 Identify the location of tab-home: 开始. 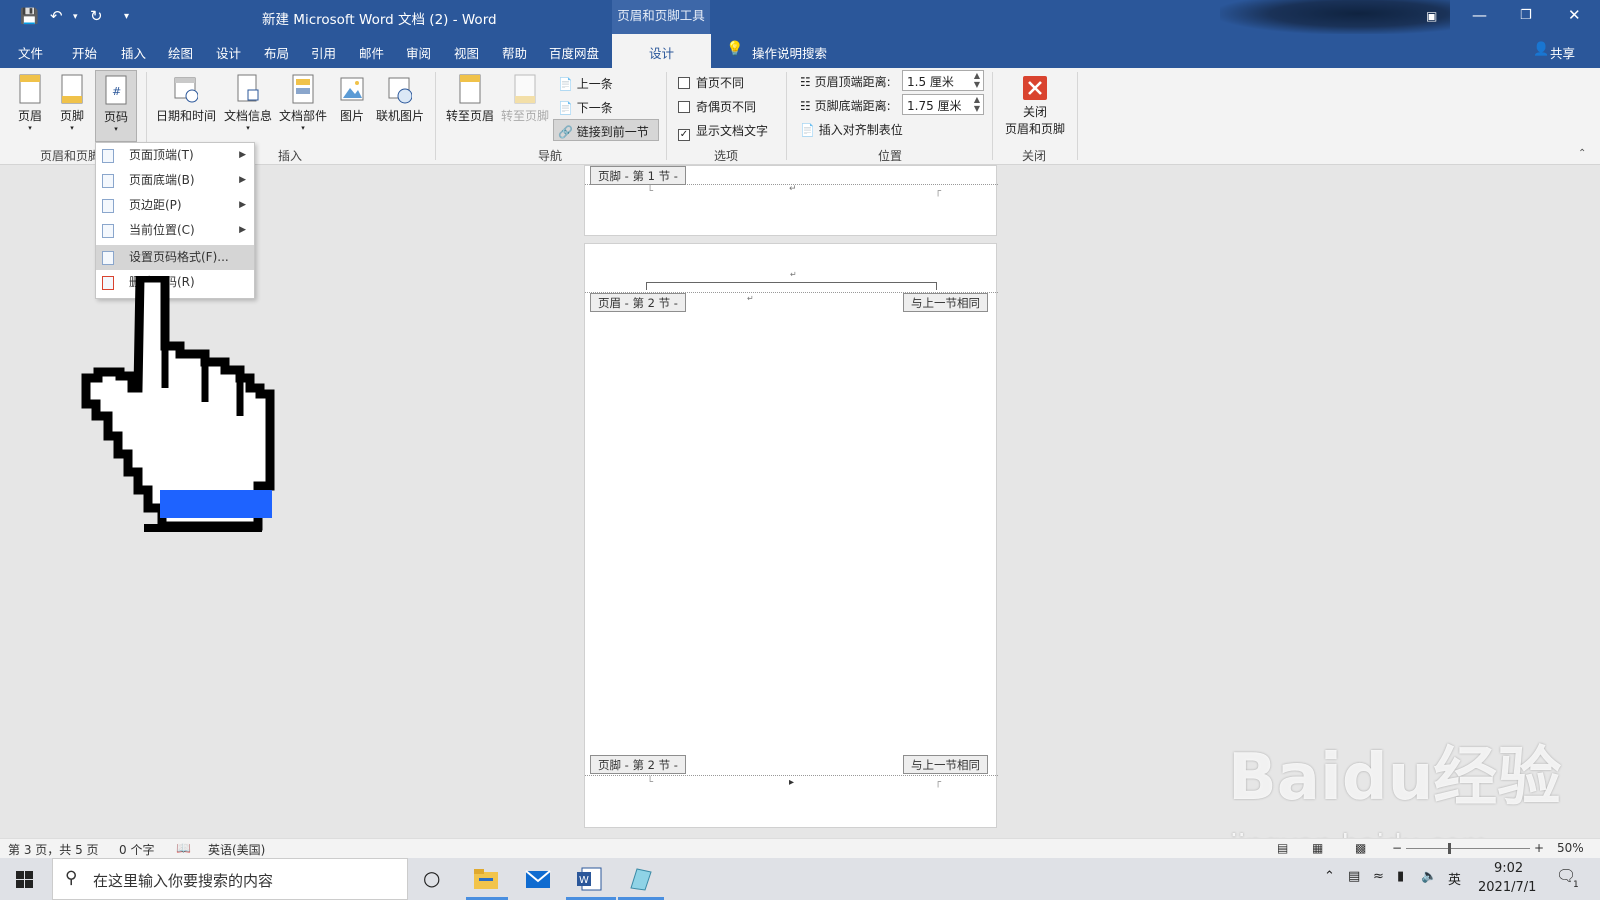
(84, 52).